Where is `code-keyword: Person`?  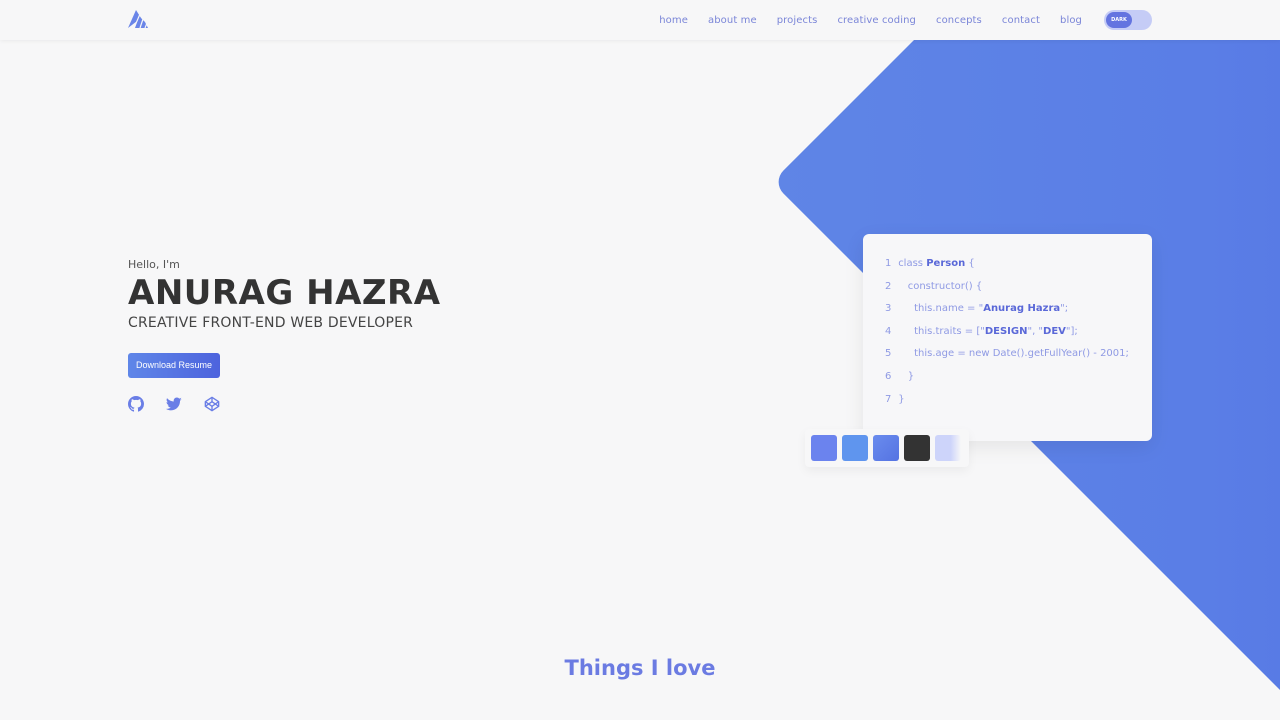
code-keyword: Person is located at coordinates (946, 263).